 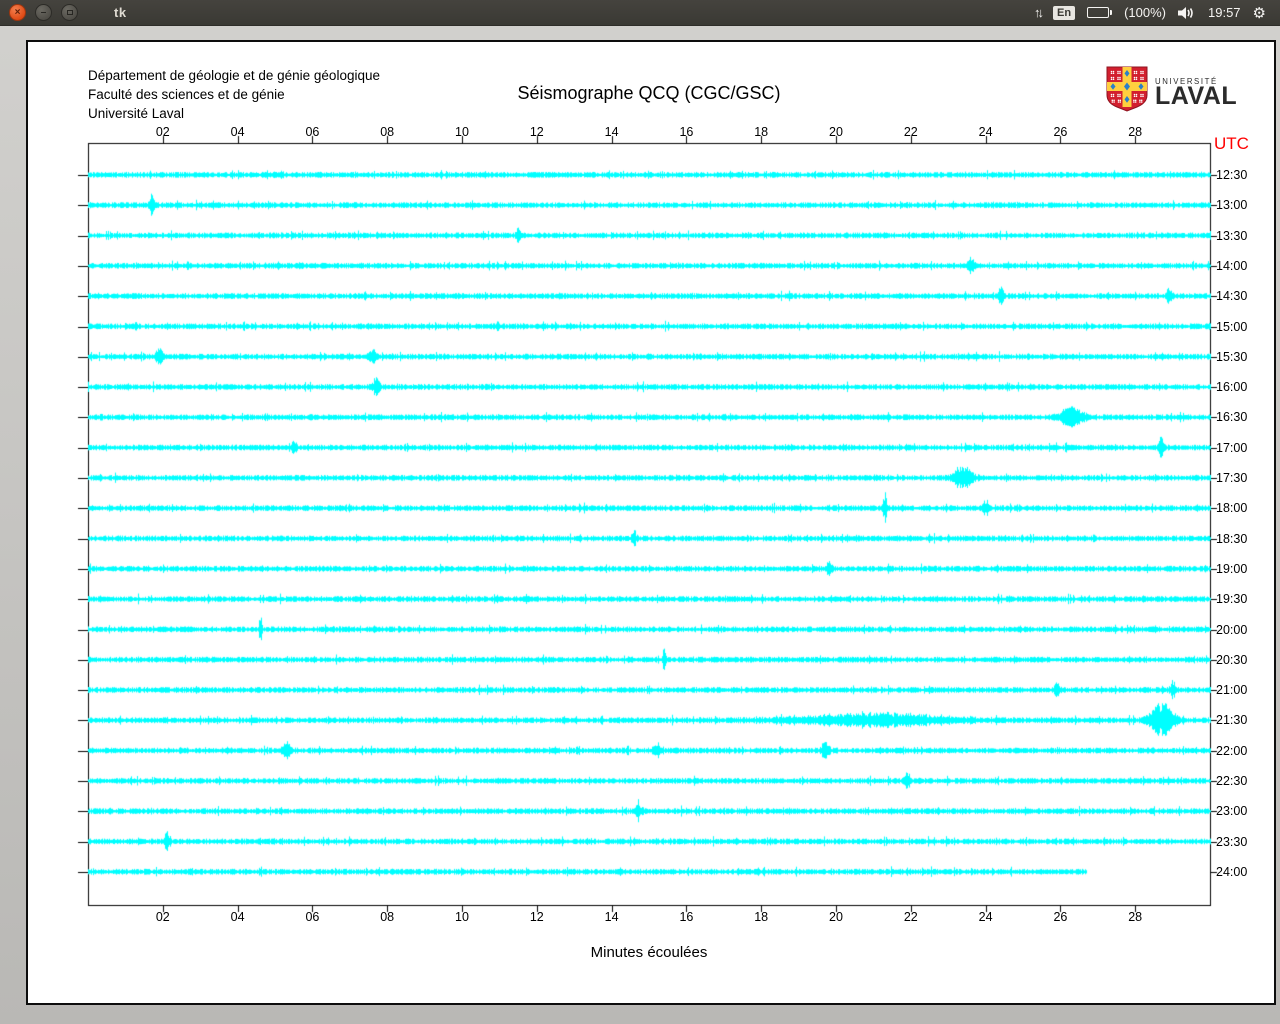 What do you see at coordinates (1232, 447) in the screenshot?
I see `utc-time-label: 17:00` at bounding box center [1232, 447].